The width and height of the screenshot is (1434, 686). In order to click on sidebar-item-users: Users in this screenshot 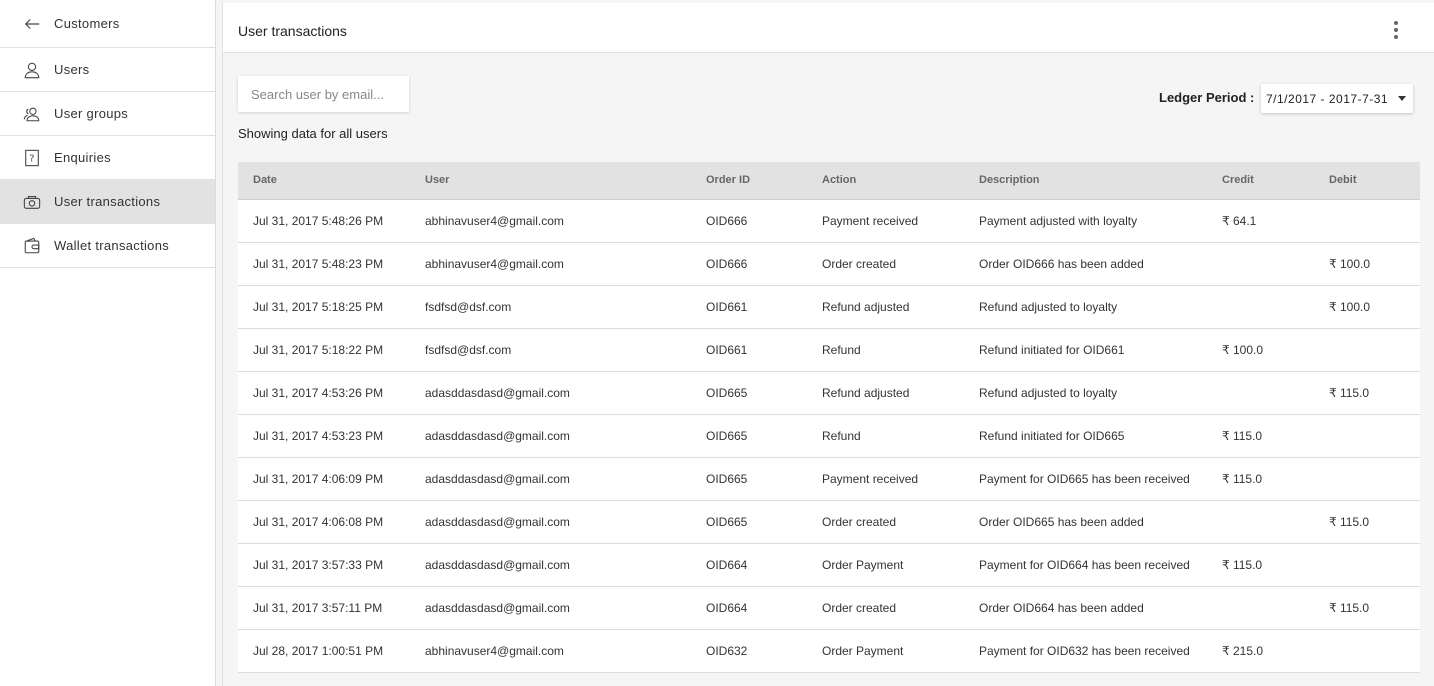, I will do `click(107, 70)`.